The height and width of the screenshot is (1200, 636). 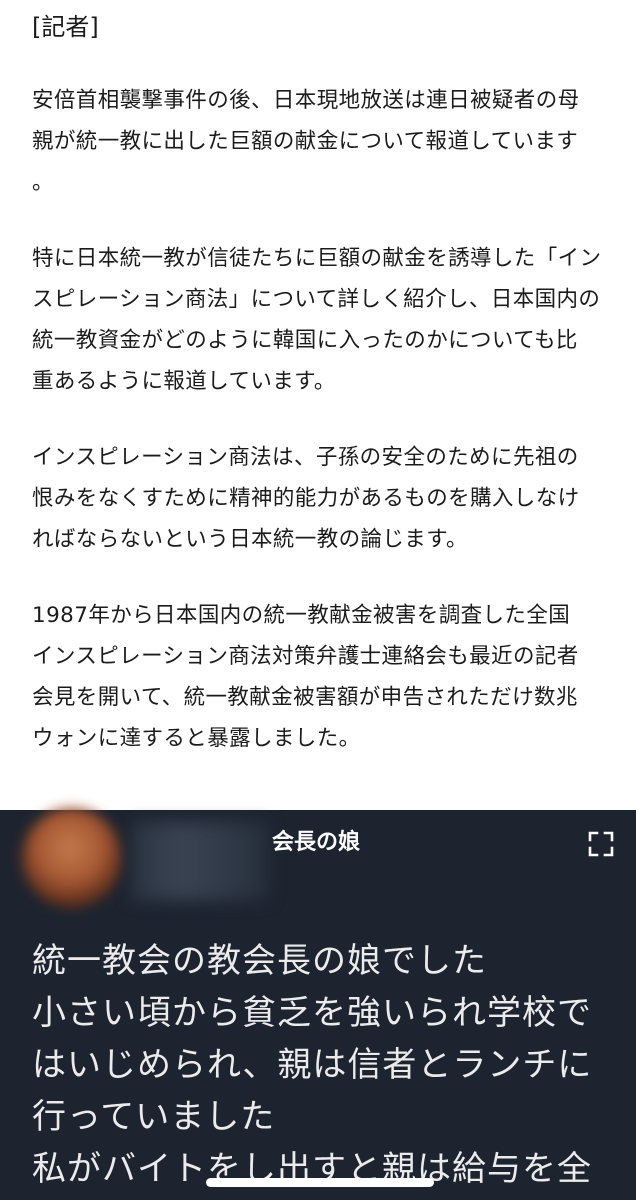 I want to click on blurred-username, so click(x=200, y=861).